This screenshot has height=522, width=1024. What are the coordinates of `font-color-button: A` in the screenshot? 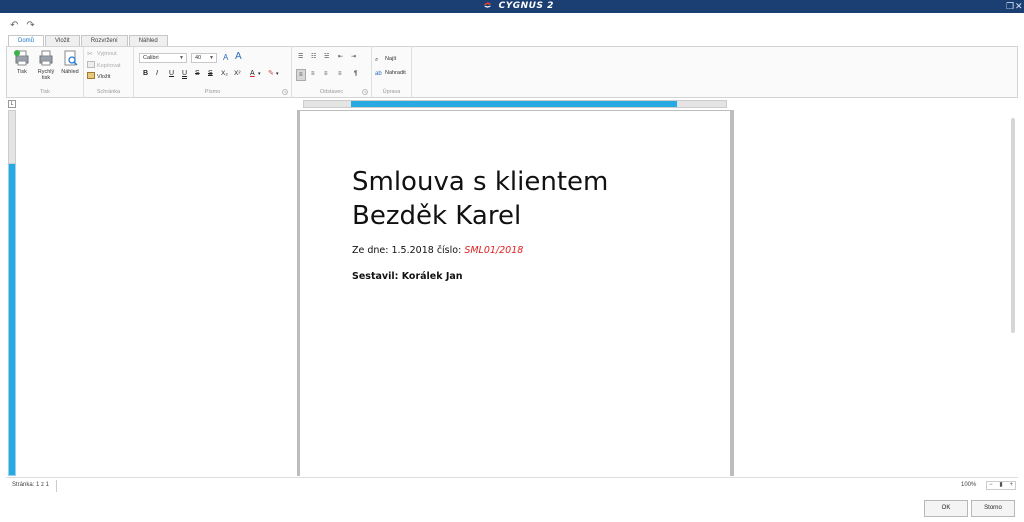 It's located at (252, 74).